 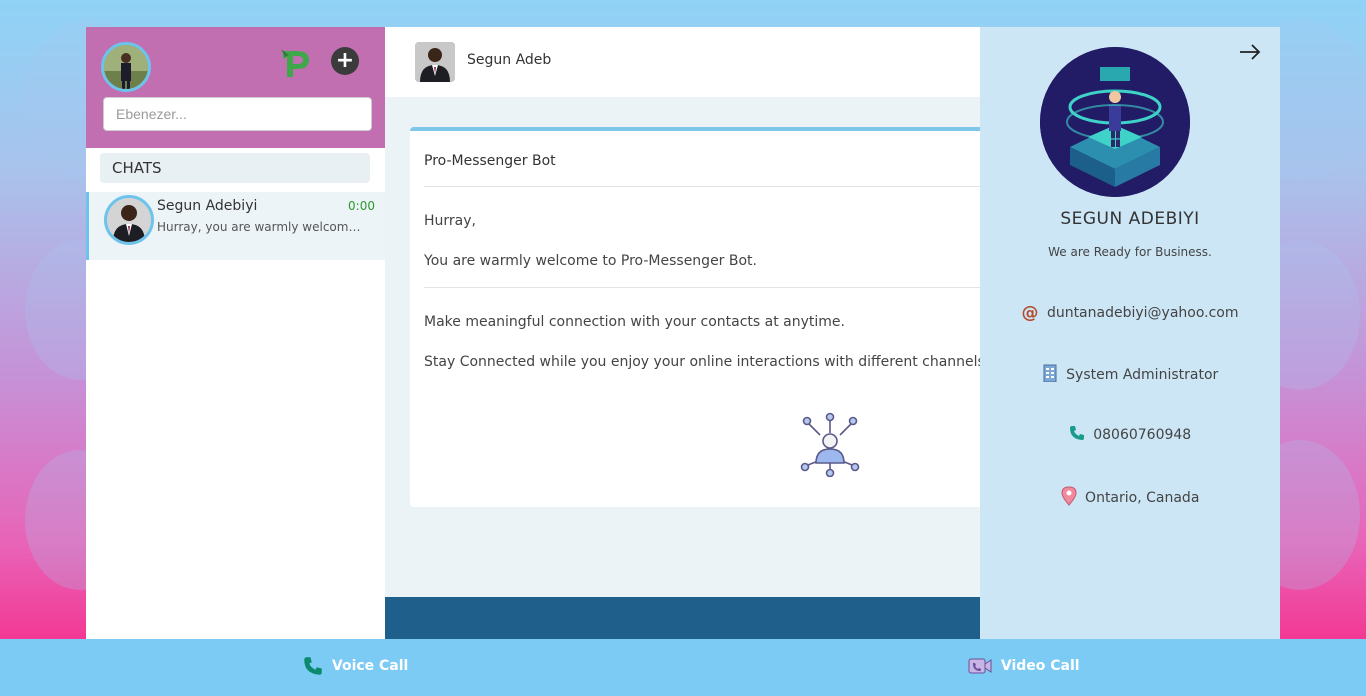 I want to click on message-card-title: Pro-Messenger Bot, so click(x=490, y=161).